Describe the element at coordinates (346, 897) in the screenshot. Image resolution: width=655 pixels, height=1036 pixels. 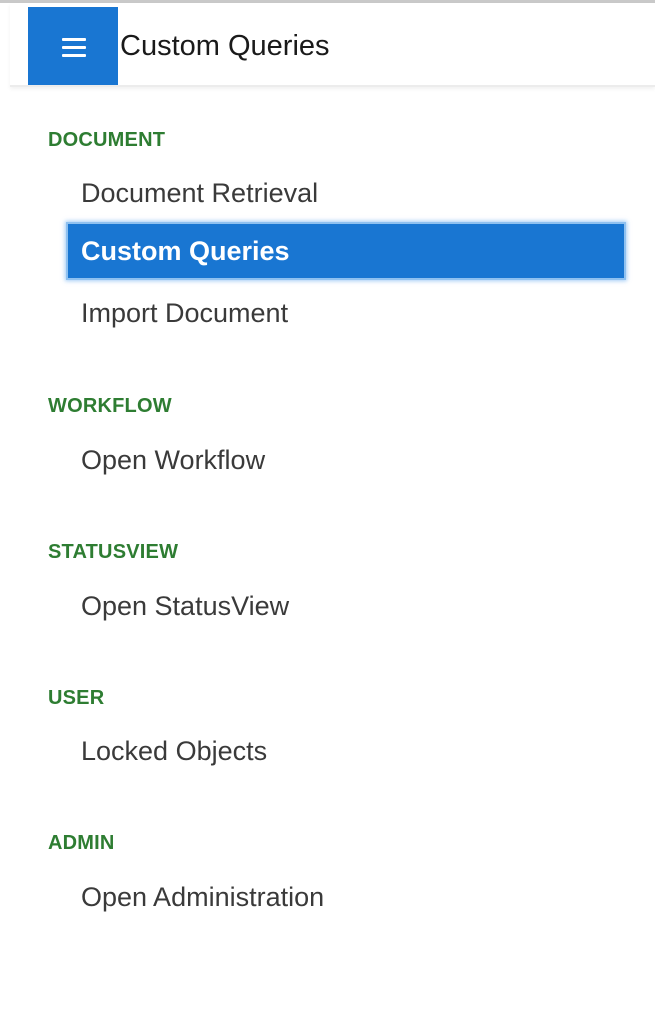
I see `nav-item-open-administration: Open Administration` at that location.